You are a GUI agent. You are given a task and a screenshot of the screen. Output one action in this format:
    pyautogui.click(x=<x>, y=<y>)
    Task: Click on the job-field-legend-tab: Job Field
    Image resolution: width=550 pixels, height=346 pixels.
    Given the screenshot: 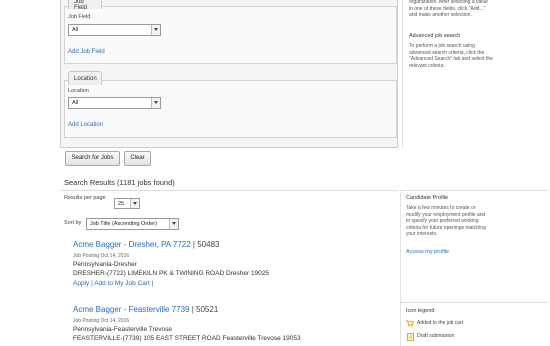 What is the action you would take?
    pyautogui.click(x=85, y=5)
    